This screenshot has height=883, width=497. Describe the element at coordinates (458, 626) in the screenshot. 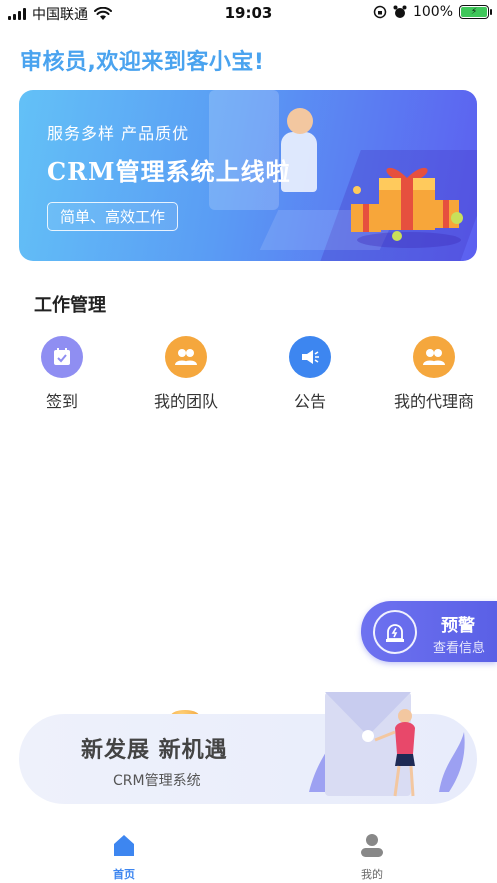

I see `alert-title: 预警` at that location.